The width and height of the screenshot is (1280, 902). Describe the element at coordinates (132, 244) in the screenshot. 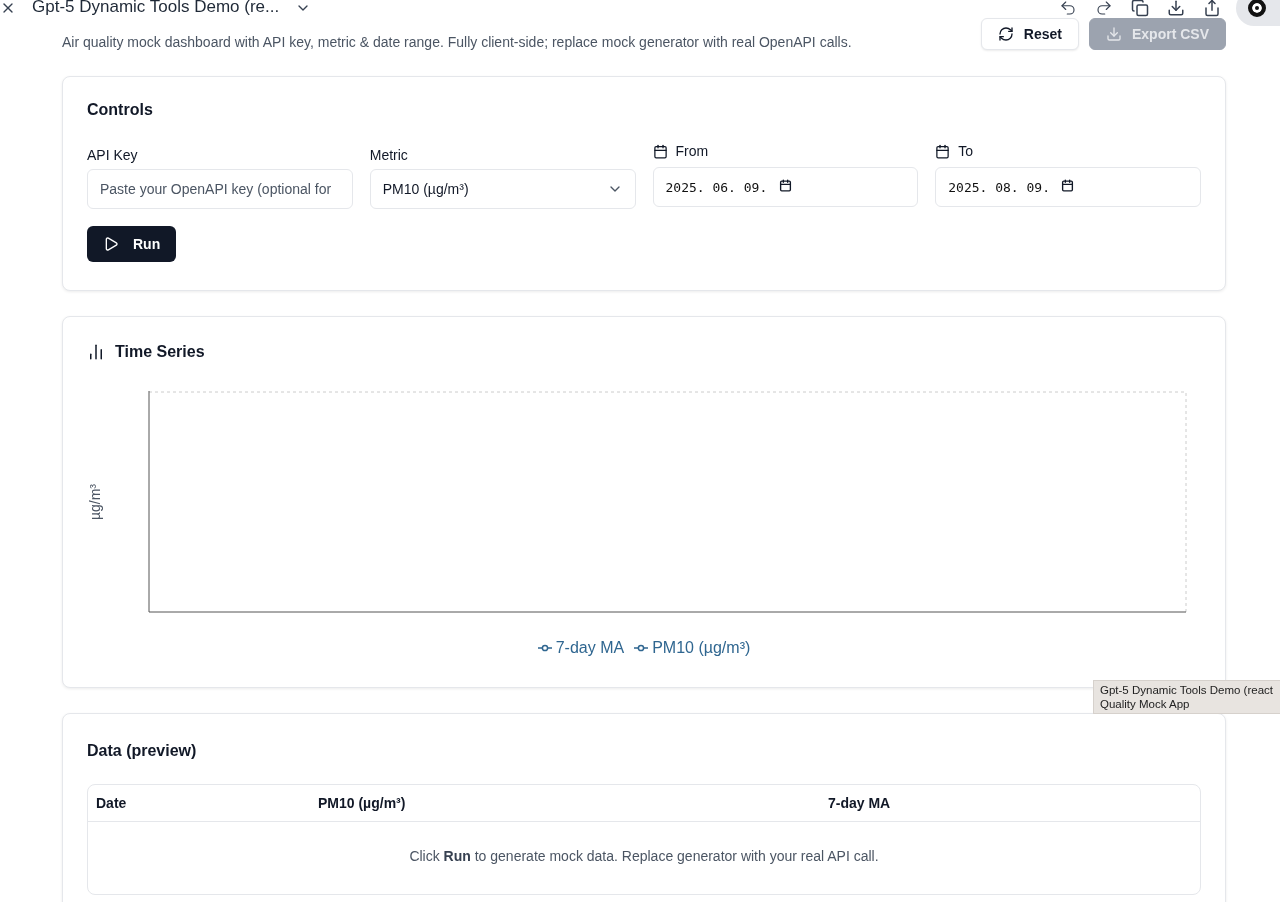

I see `run-button: Run` at that location.